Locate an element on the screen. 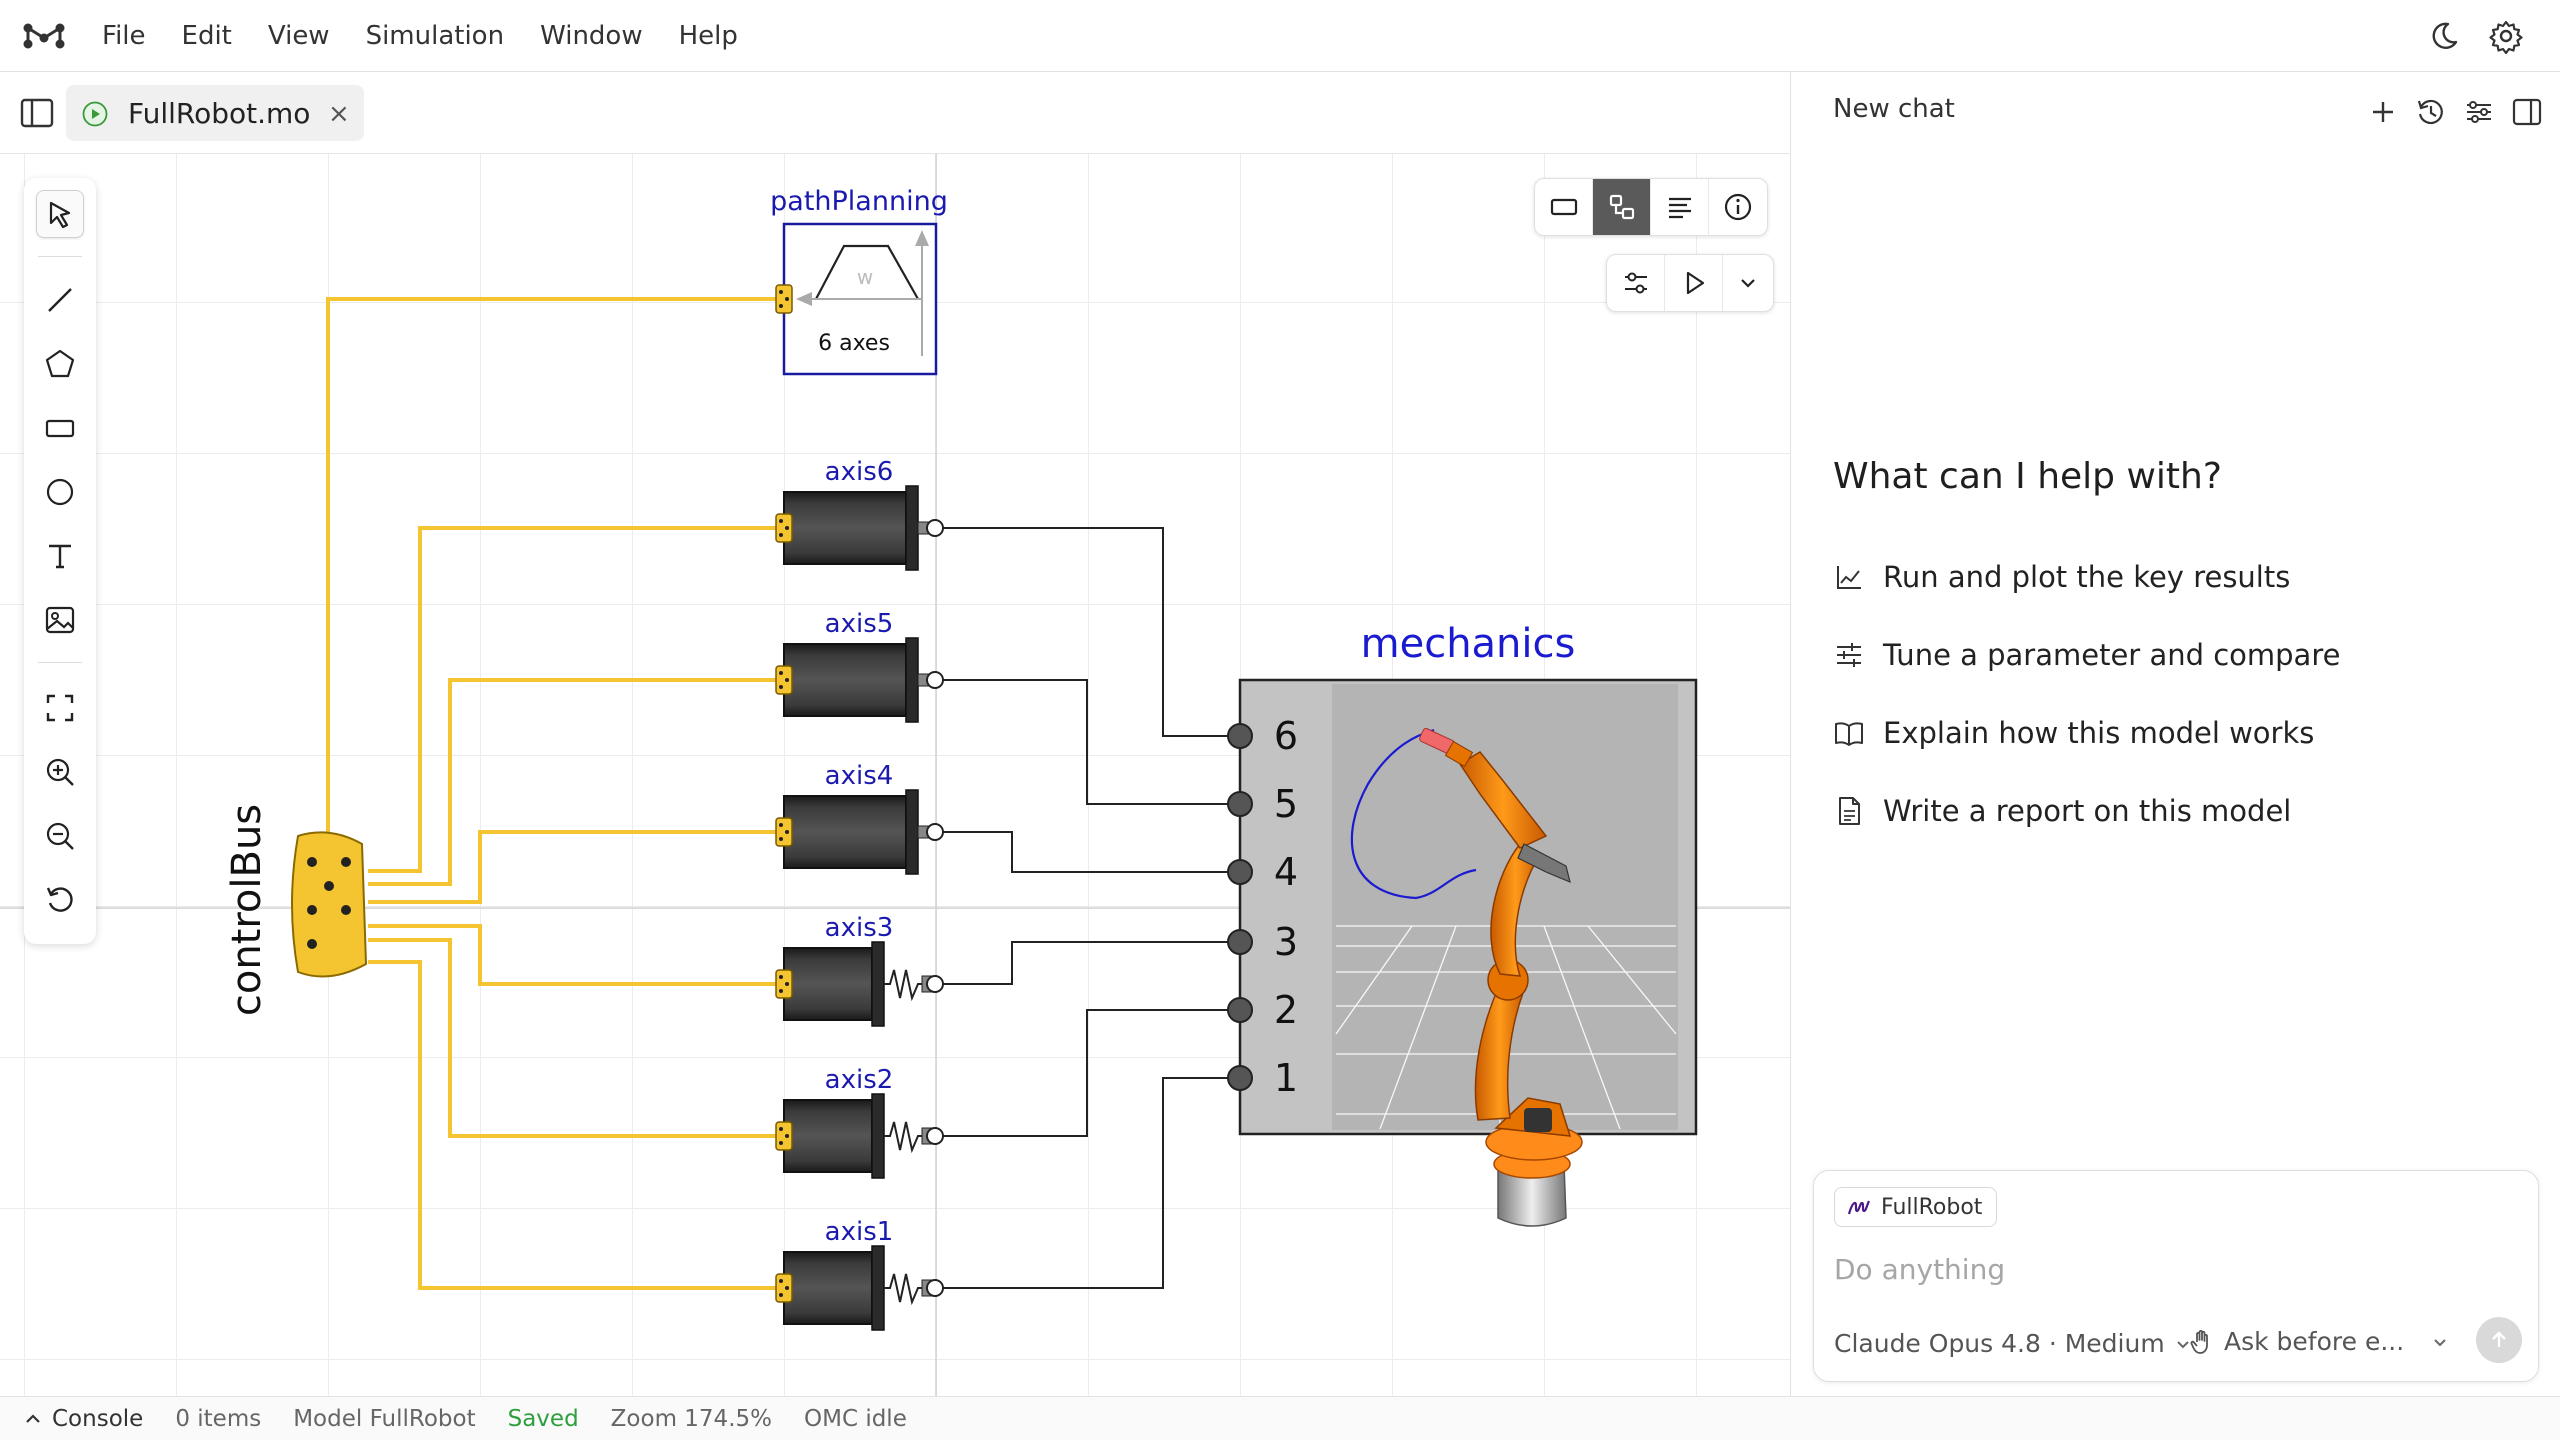 This screenshot has height=1440, width=2560. menu-simulation: Simulation is located at coordinates (435, 36).